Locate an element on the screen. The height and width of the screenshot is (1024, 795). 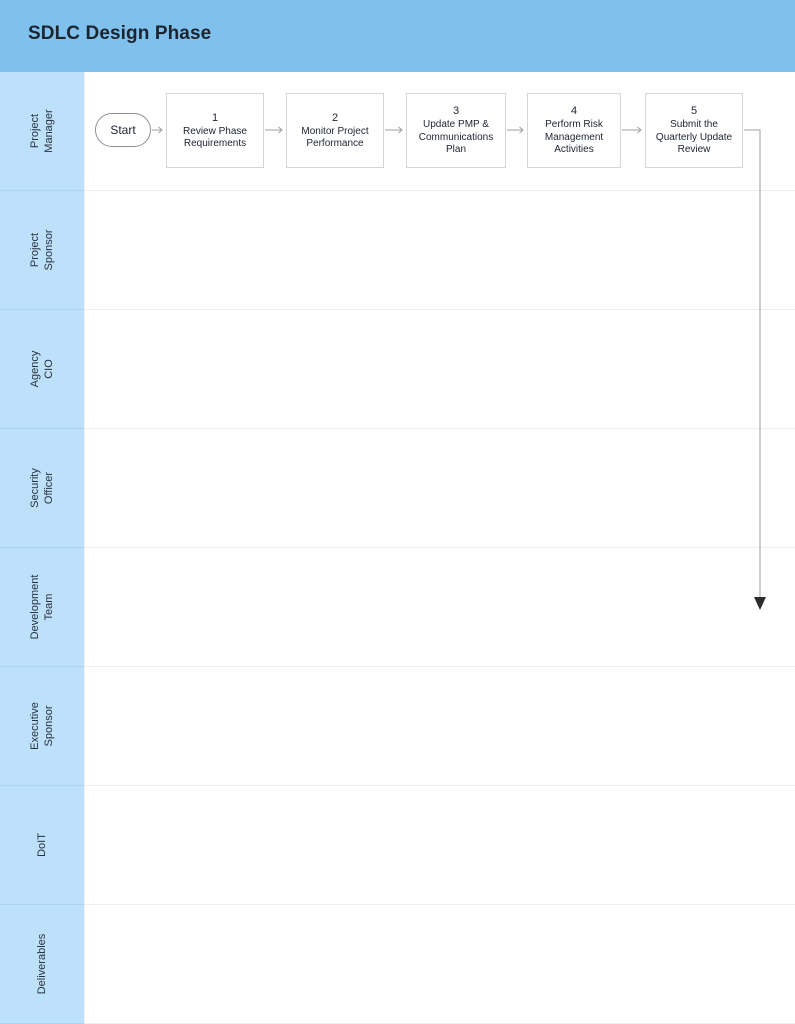
swimlane-development-team: Development Team is located at coordinates (397, 607).